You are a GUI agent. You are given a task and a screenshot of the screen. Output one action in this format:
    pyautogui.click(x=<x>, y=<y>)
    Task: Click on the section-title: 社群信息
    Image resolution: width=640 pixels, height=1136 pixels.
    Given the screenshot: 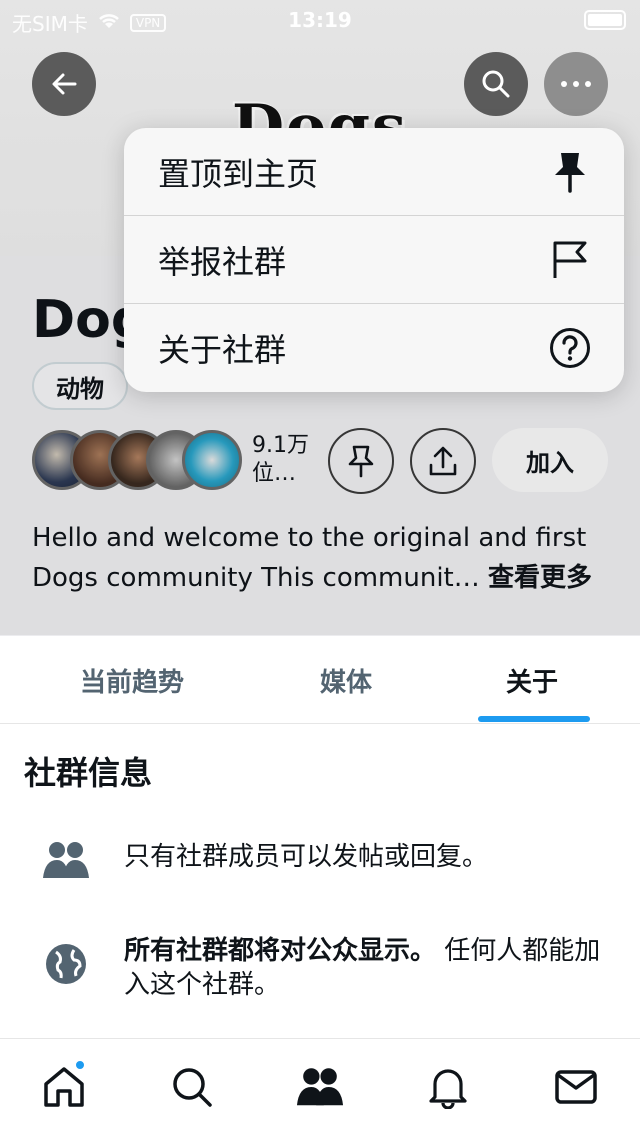 What is the action you would take?
    pyautogui.click(x=88, y=773)
    